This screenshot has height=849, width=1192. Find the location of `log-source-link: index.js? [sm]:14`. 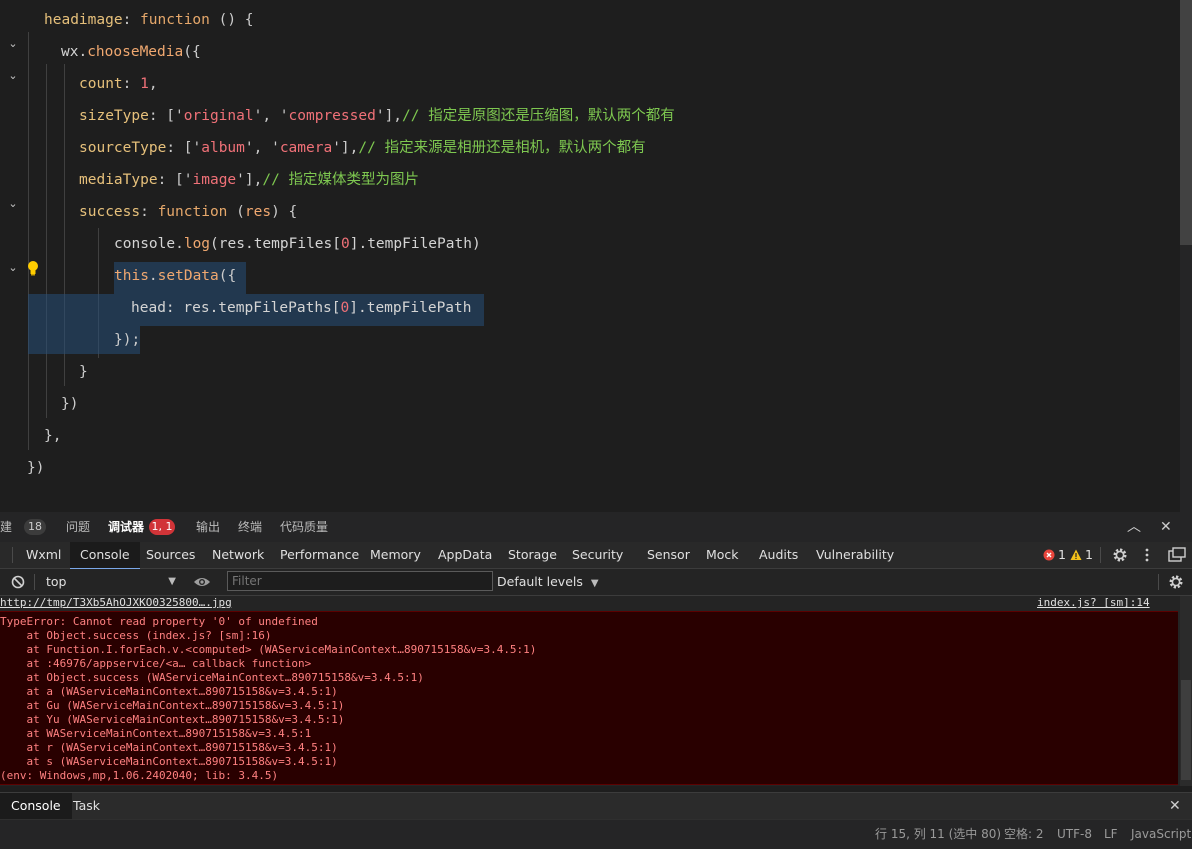

log-source-link: index.js? [sm]:14 is located at coordinates (1093, 603).